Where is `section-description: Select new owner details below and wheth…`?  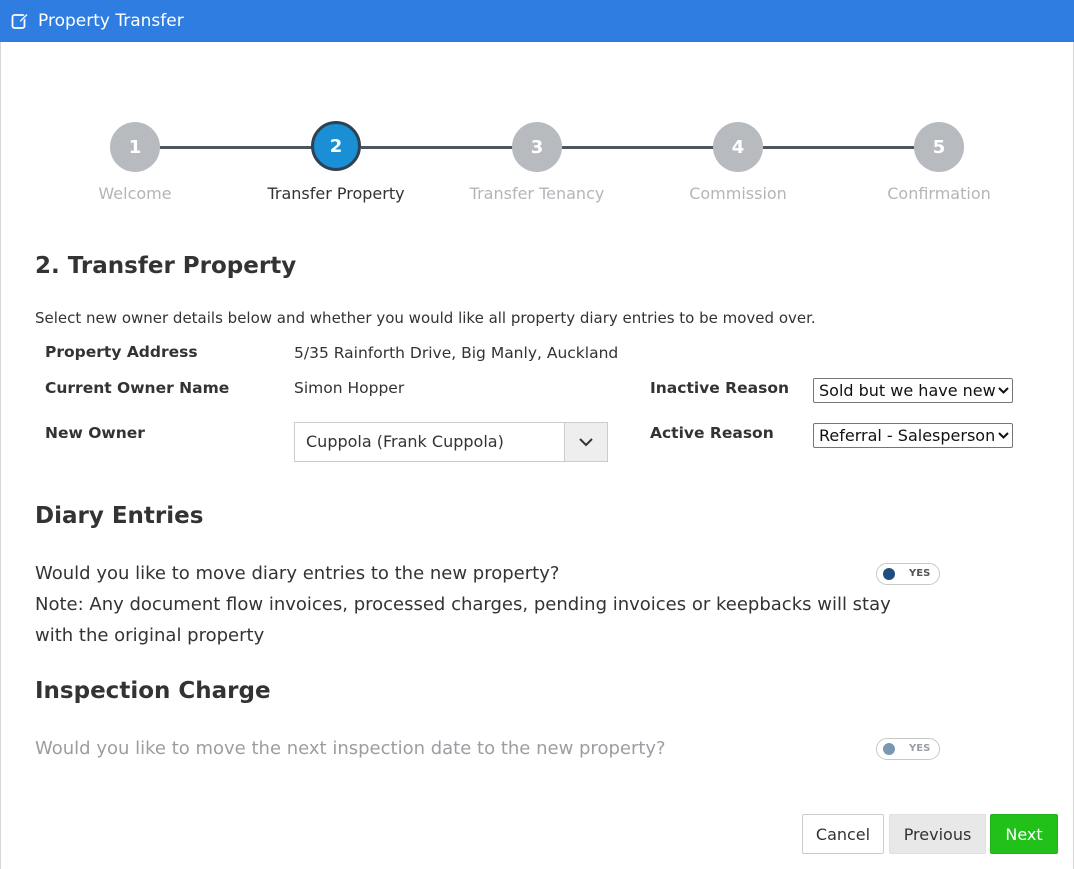 section-description: Select new owner details below and wheth… is located at coordinates (425, 318).